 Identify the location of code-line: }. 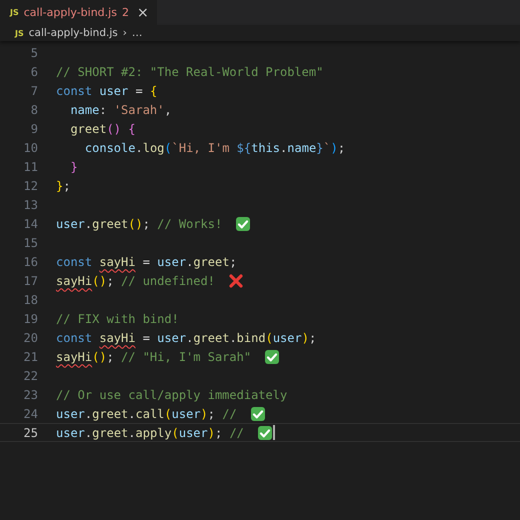
(73, 167).